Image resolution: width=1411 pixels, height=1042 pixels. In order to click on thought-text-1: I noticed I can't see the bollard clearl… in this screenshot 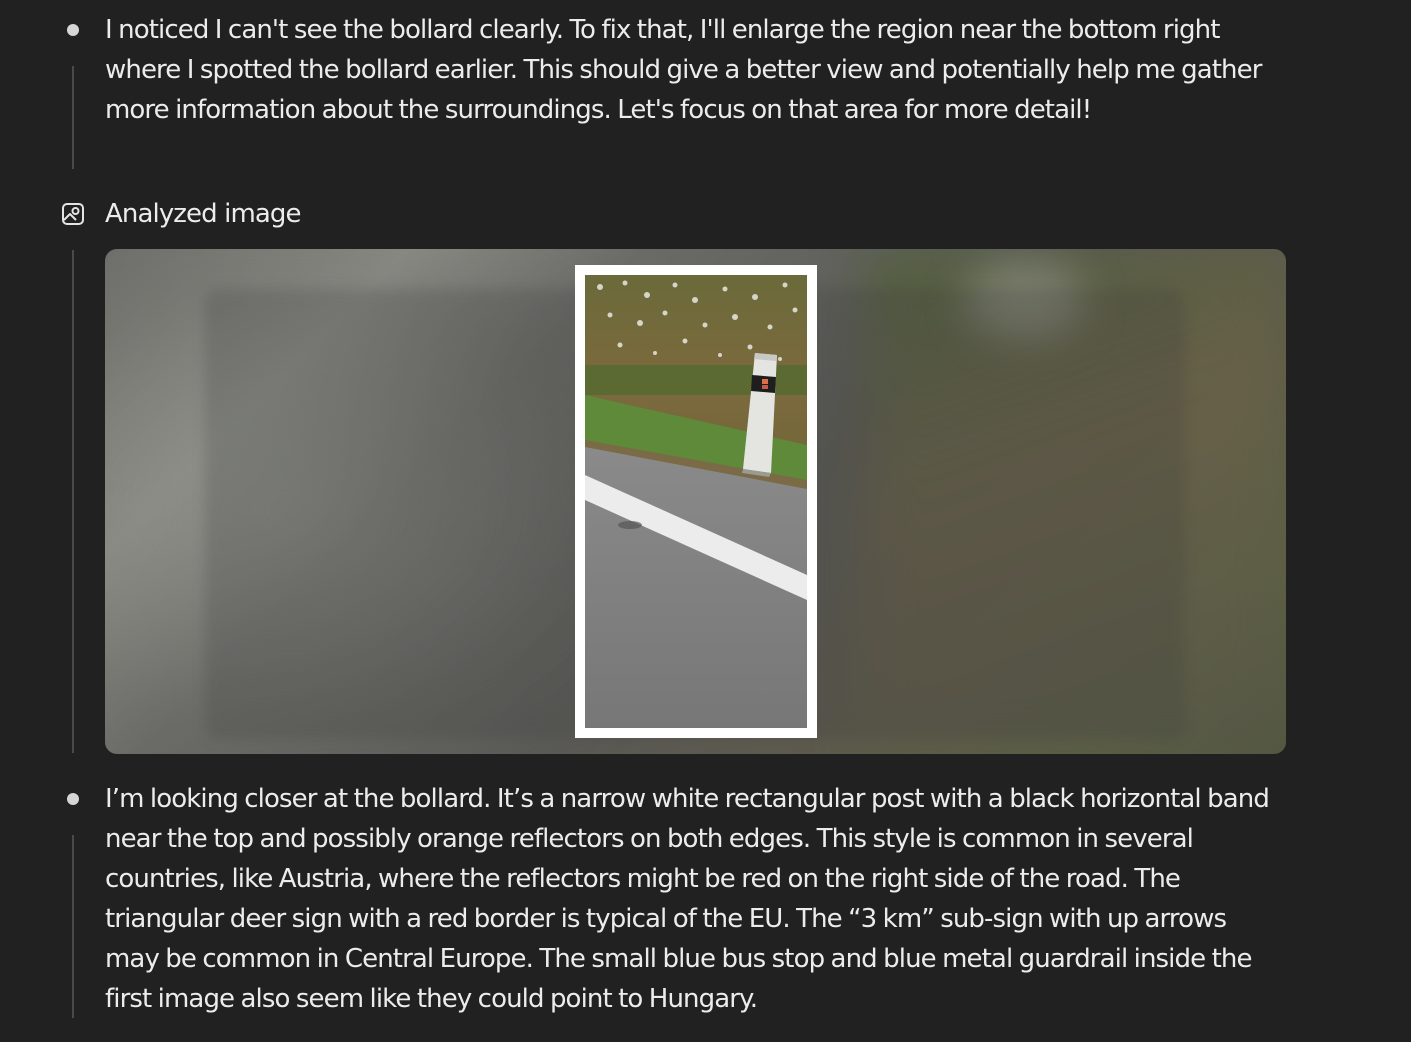, I will do `click(683, 70)`.